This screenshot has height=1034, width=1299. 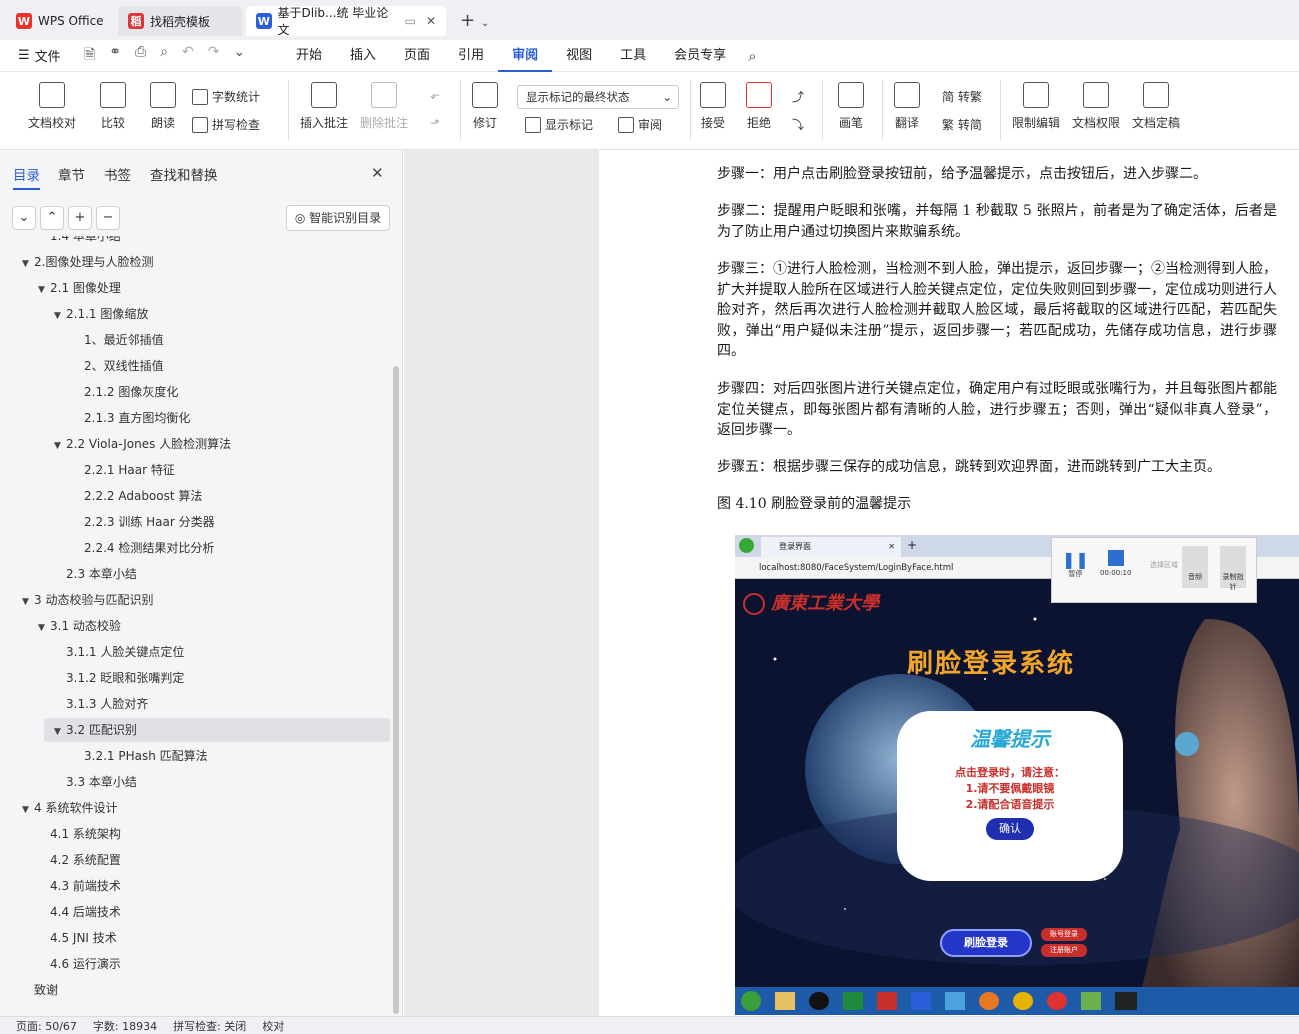 What do you see at coordinates (338, 218) in the screenshot?
I see `smart-toc-button: ◎ 智能识别目录` at bounding box center [338, 218].